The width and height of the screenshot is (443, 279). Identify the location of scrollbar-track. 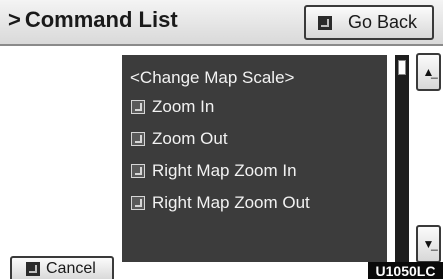
(402, 158).